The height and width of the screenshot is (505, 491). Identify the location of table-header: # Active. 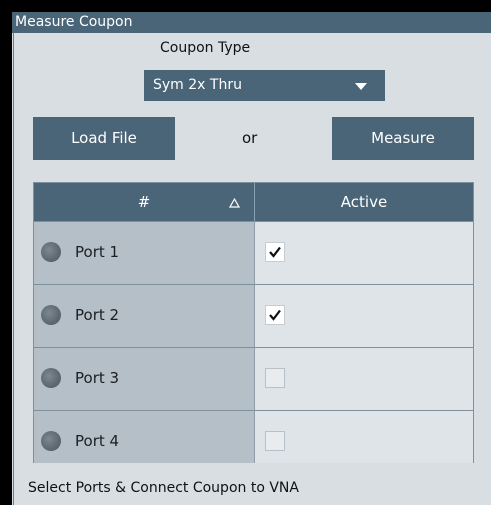
(253, 202).